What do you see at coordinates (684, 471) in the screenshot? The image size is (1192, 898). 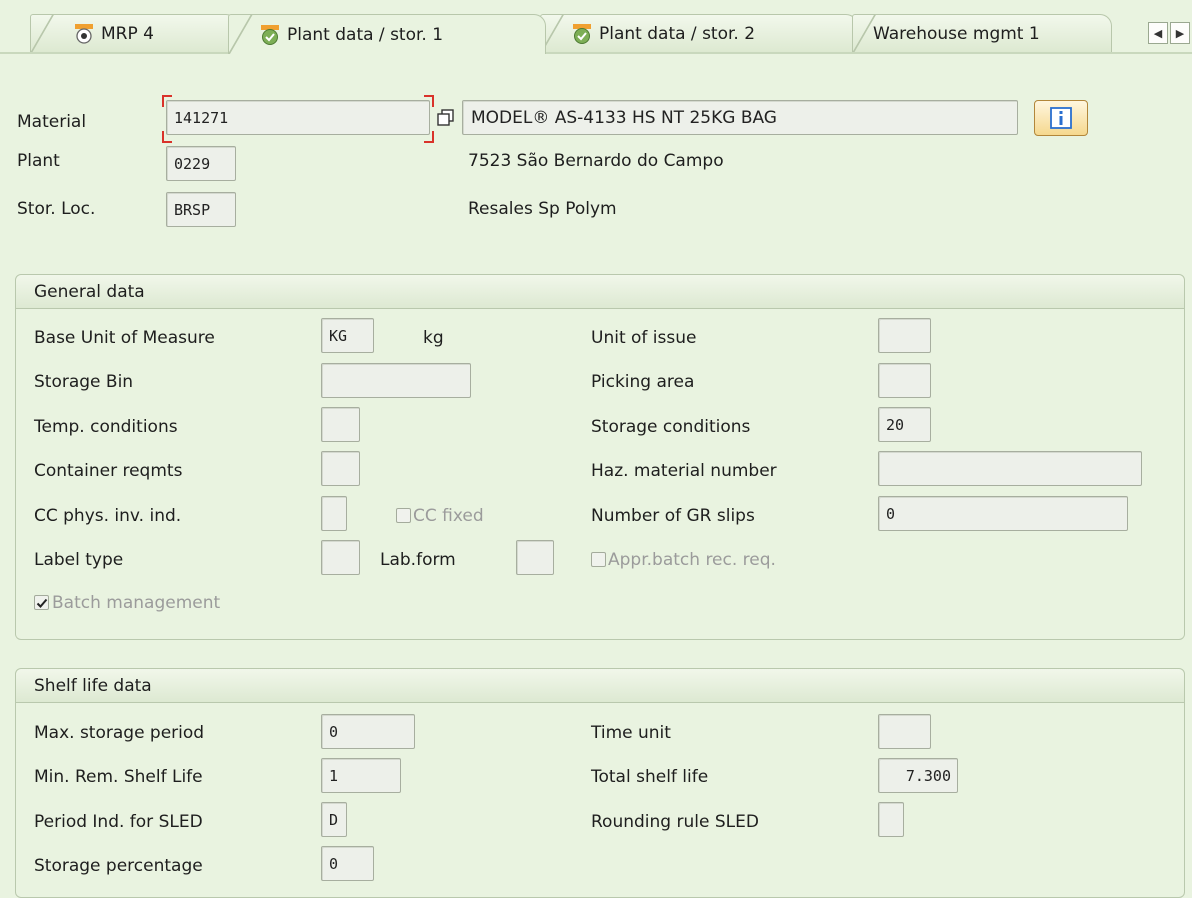 I see `haz-material-number-label: Haz. material number` at bounding box center [684, 471].